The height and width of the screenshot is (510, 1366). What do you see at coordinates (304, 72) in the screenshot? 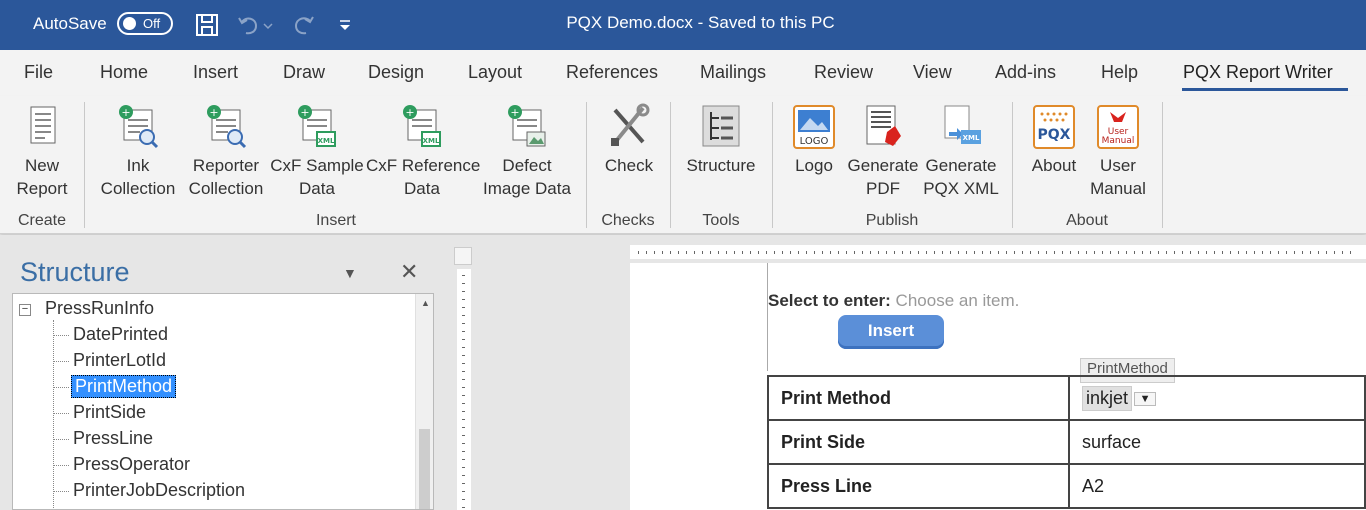
I see `tab-draw: Draw` at bounding box center [304, 72].